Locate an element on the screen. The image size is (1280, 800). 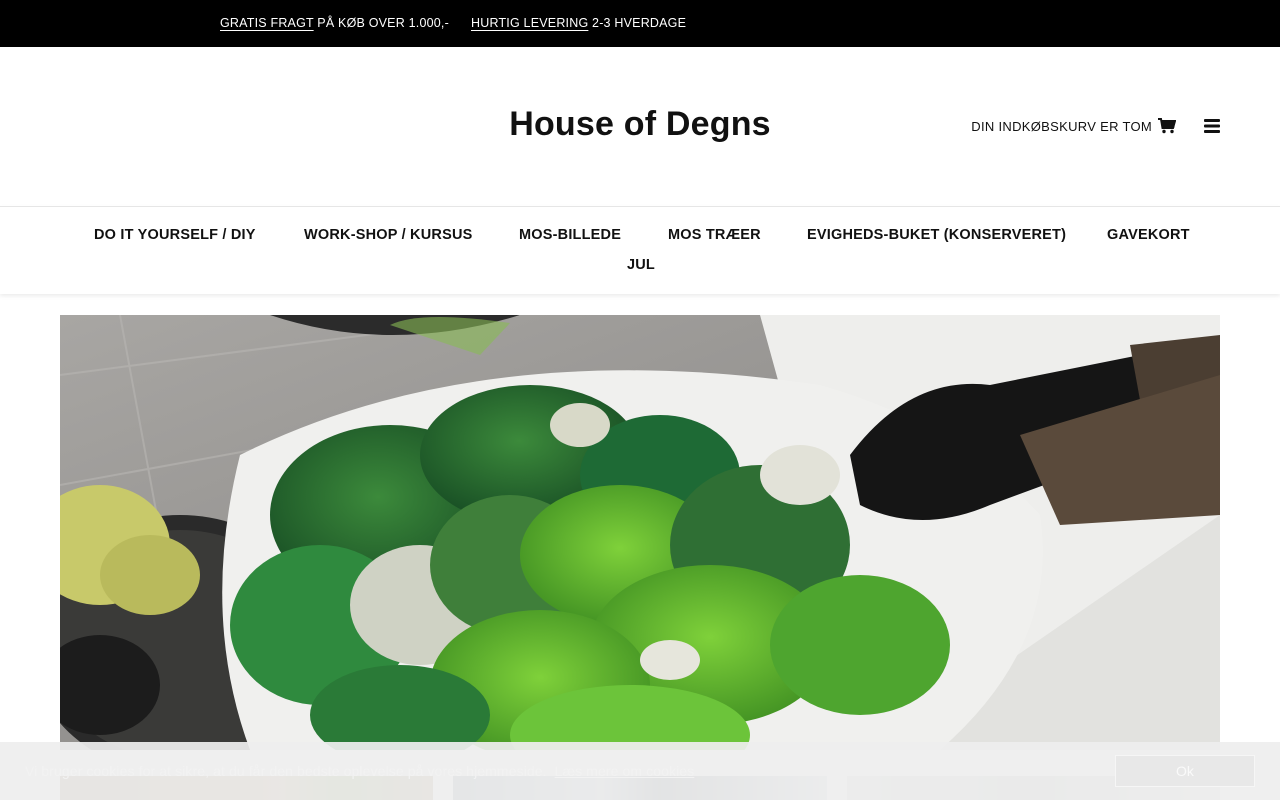
usp-fast-delivery-text: 2-3 HVERDAGE is located at coordinates (637, 23).